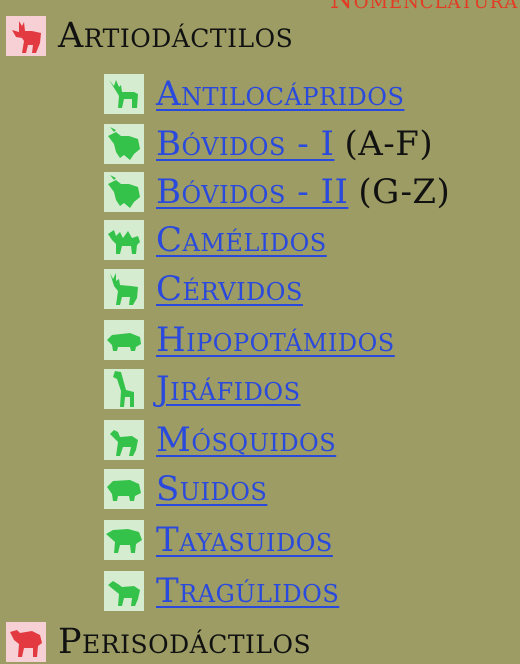  What do you see at coordinates (26, 642) in the screenshot?
I see `horse-icon` at bounding box center [26, 642].